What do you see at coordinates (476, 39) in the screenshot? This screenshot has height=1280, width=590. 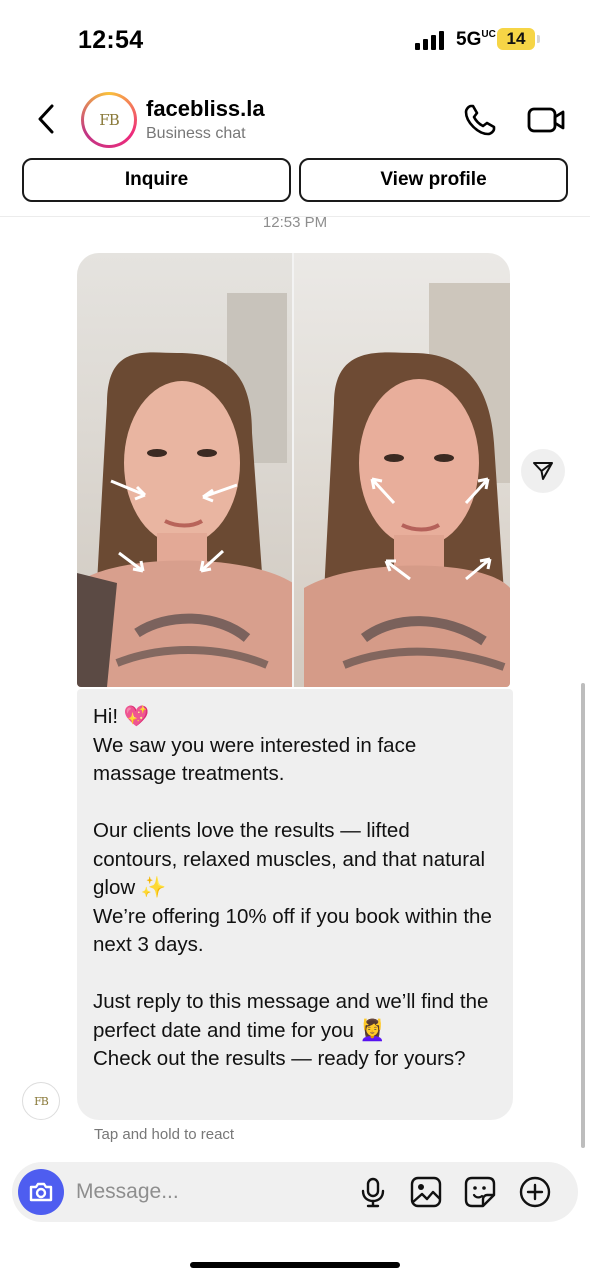 I see `network-label: 5GUC` at bounding box center [476, 39].